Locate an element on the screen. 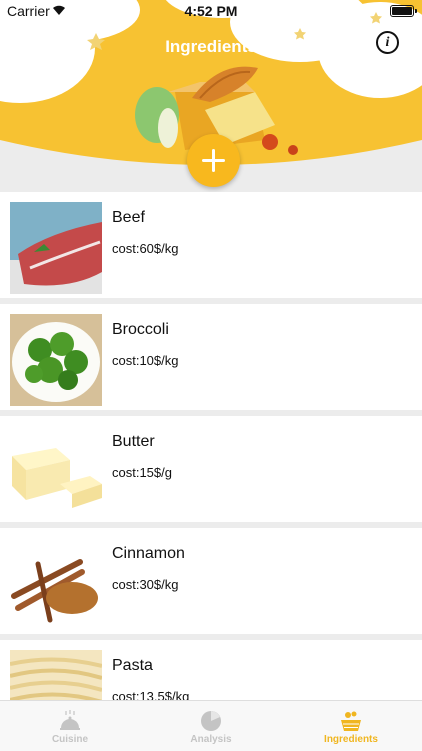  tab-ingredients: Ingredients is located at coordinates (351, 726).